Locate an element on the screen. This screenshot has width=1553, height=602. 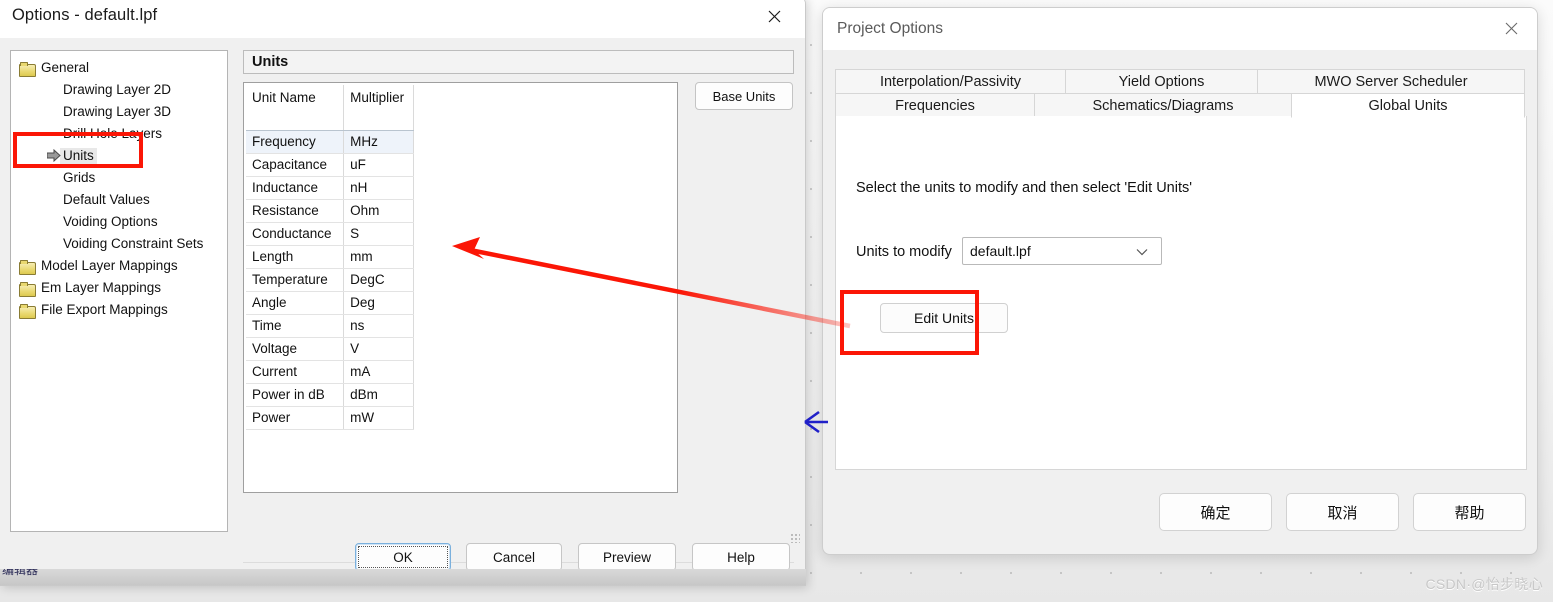
cell-unit-name: Voltage is located at coordinates (295, 349).